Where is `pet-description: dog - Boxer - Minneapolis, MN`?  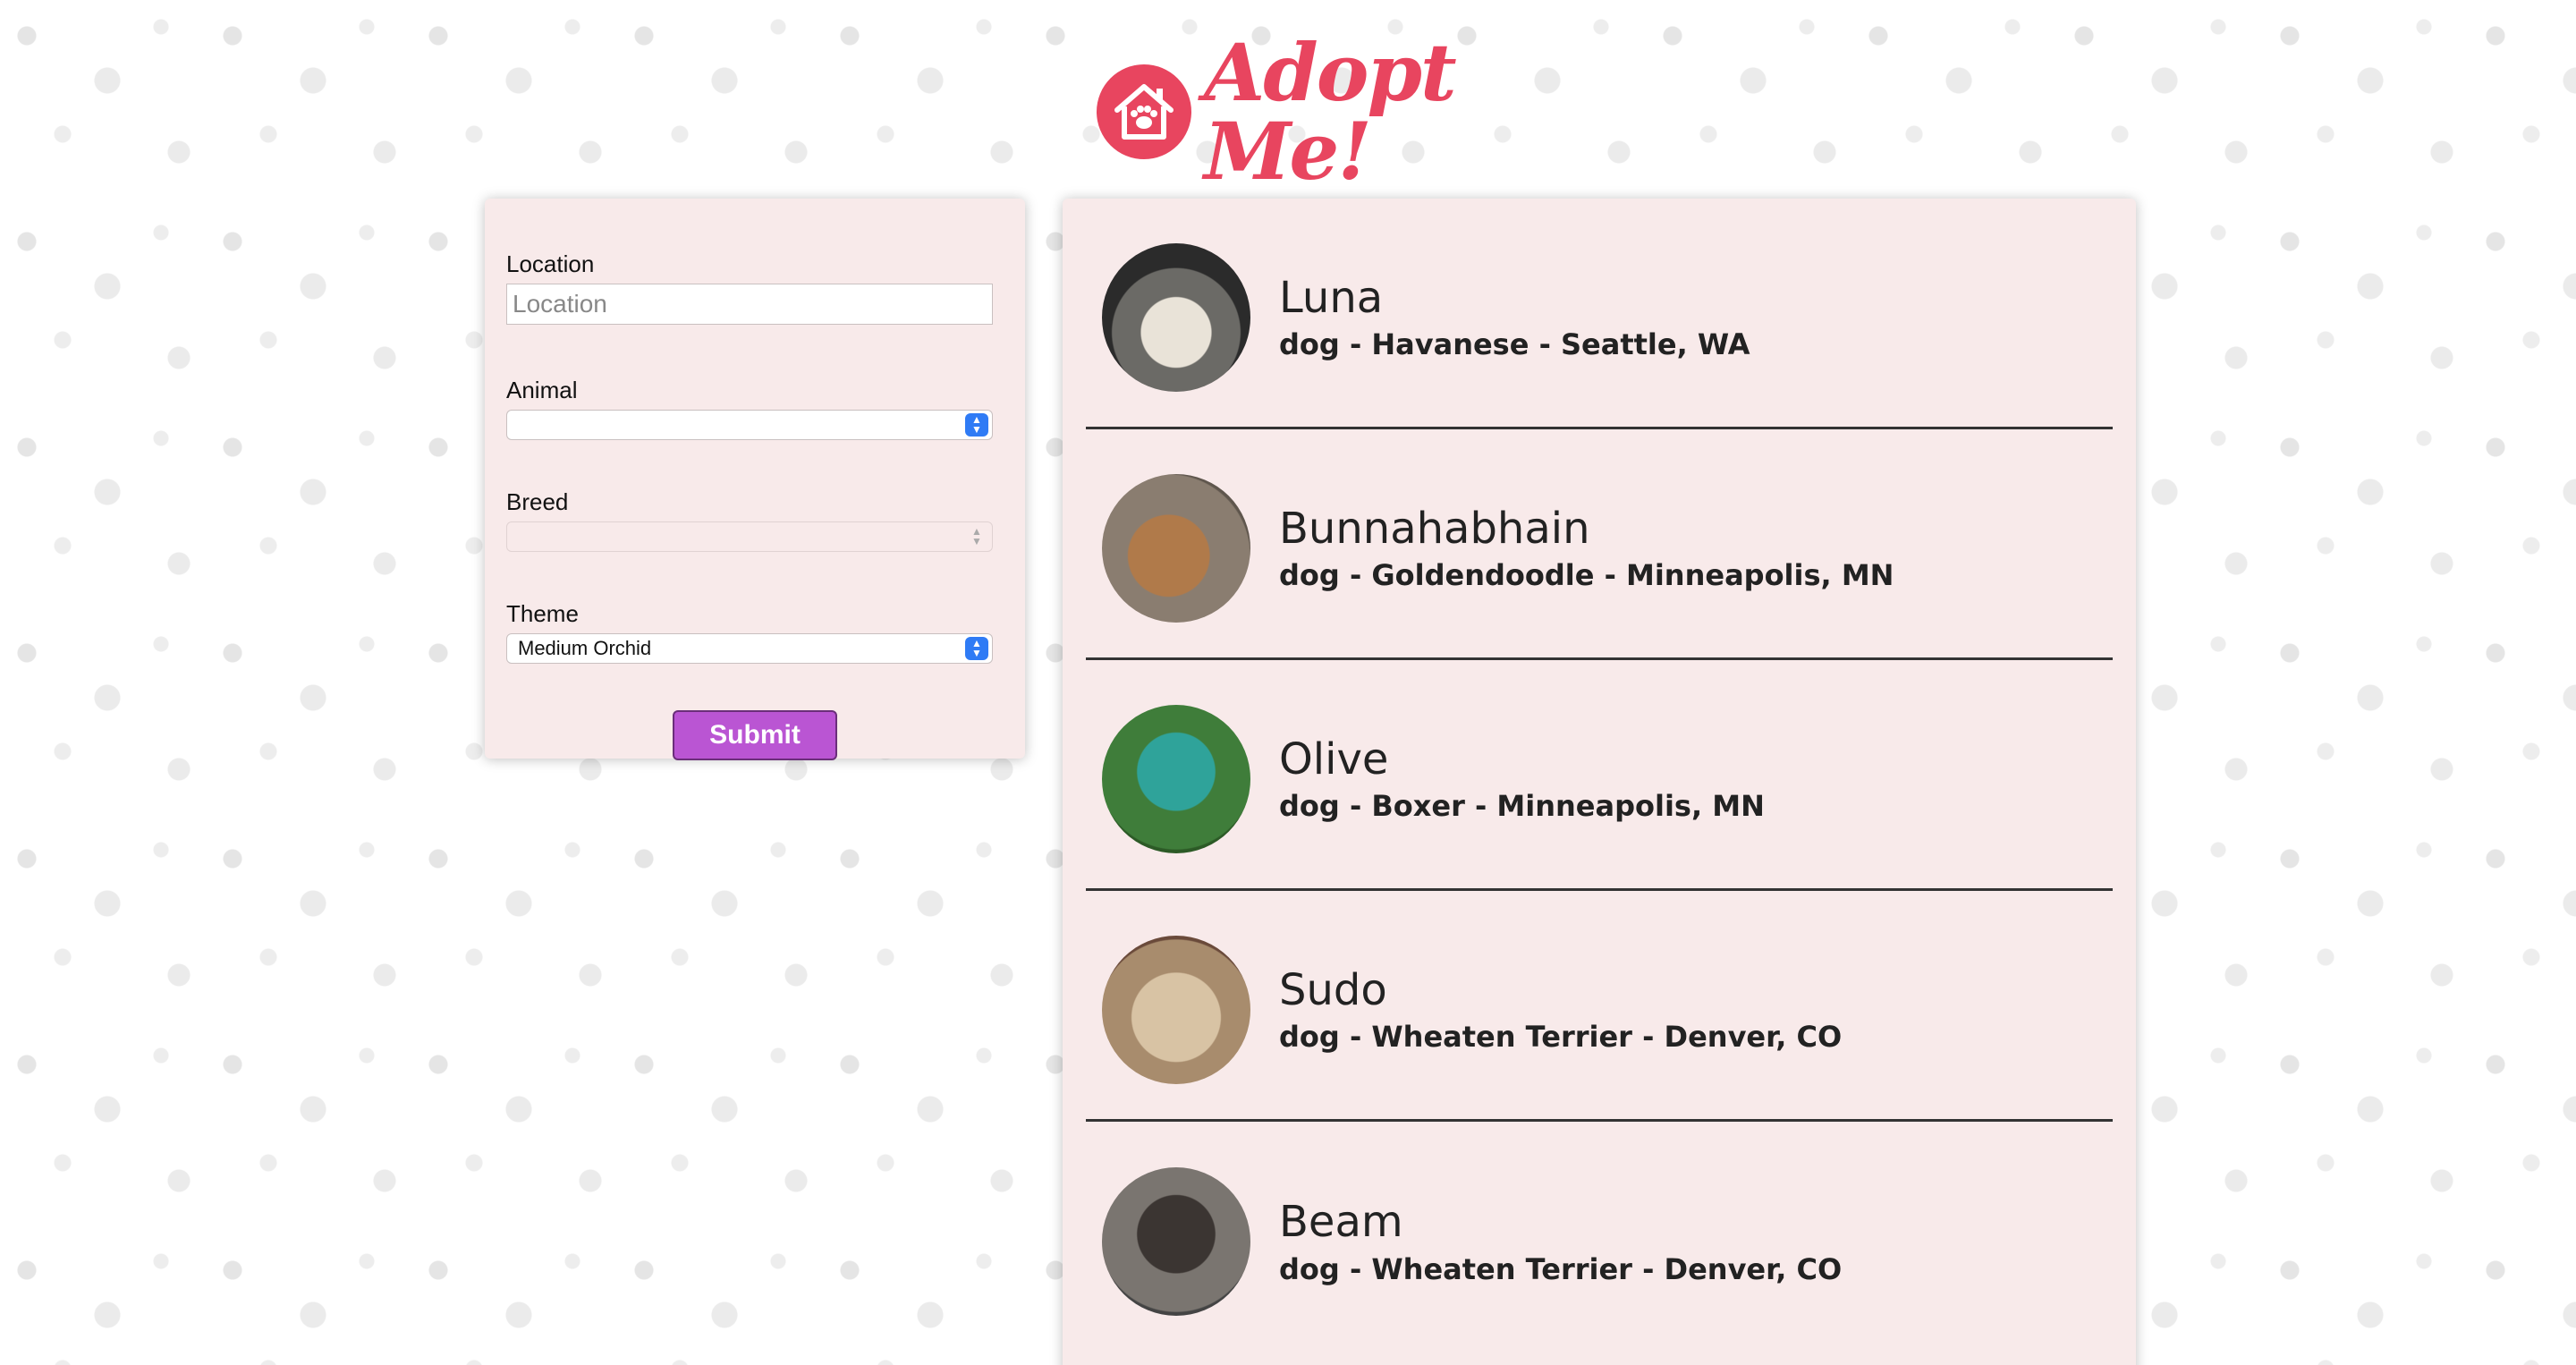 pet-description: dog - Boxer - Minneapolis, MN is located at coordinates (1522, 806).